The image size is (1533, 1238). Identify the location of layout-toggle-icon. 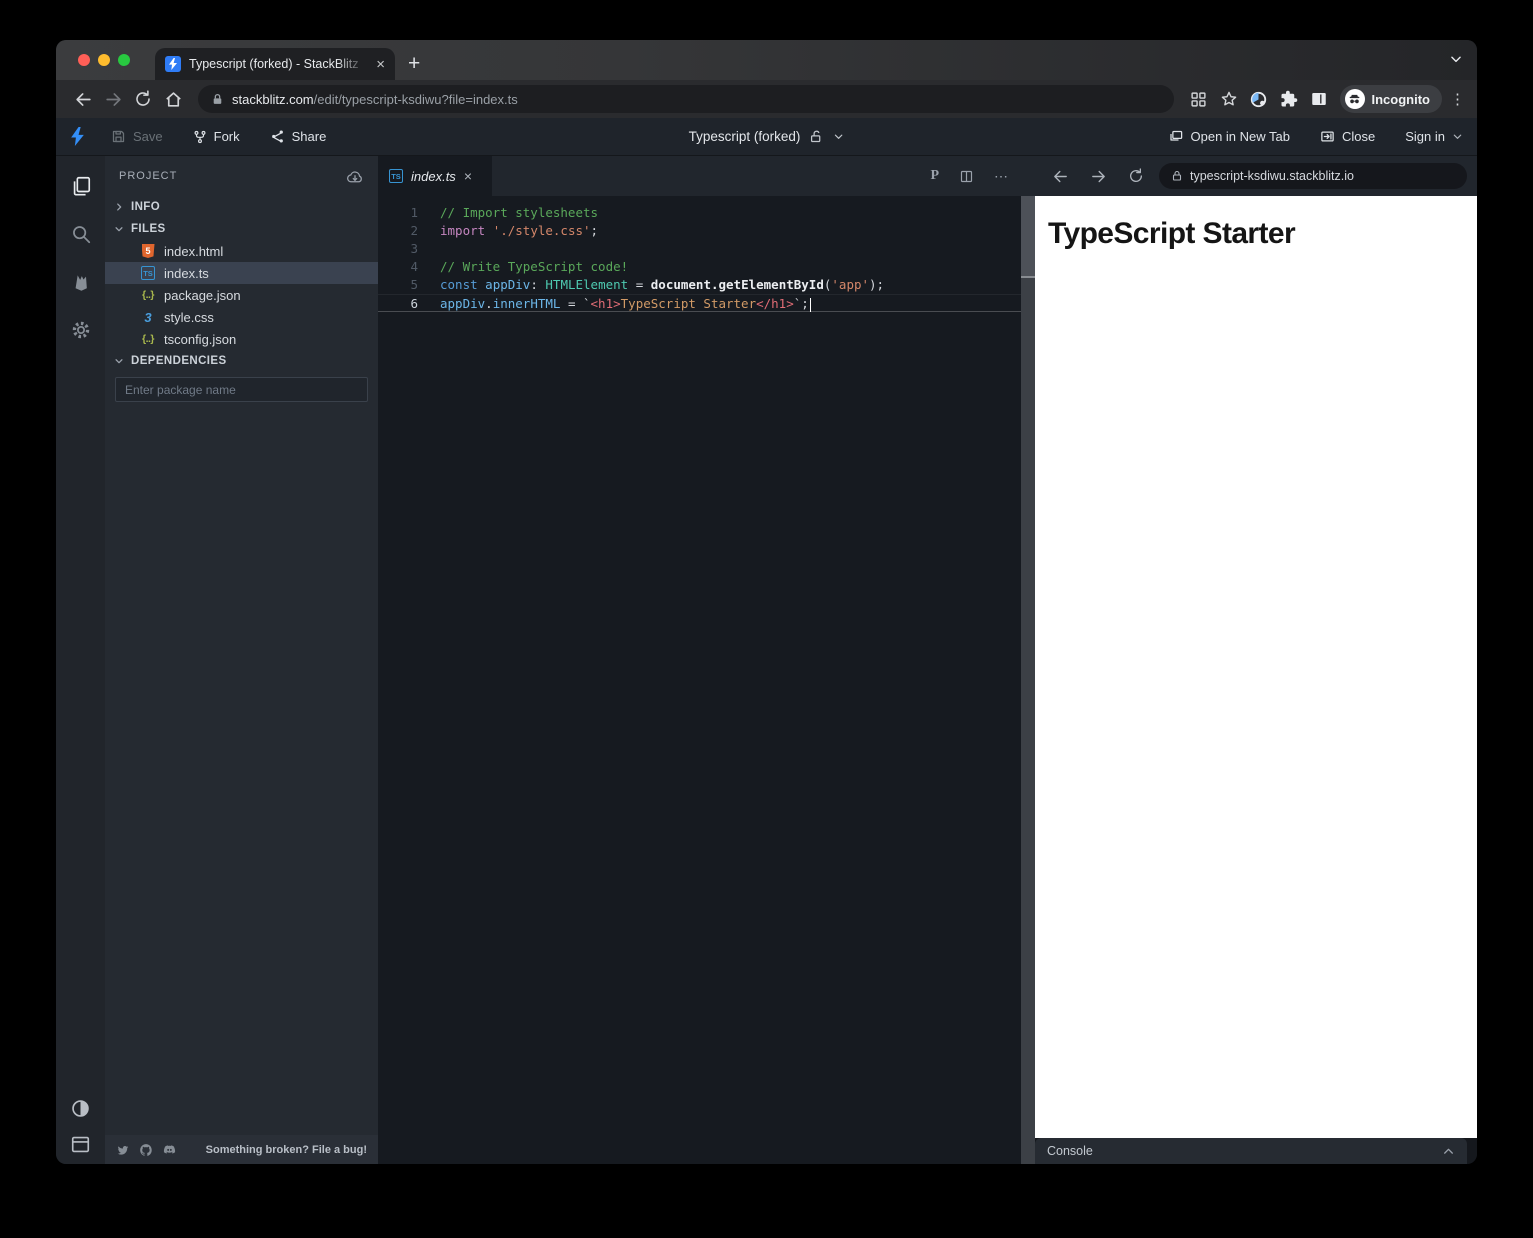
(80, 1144).